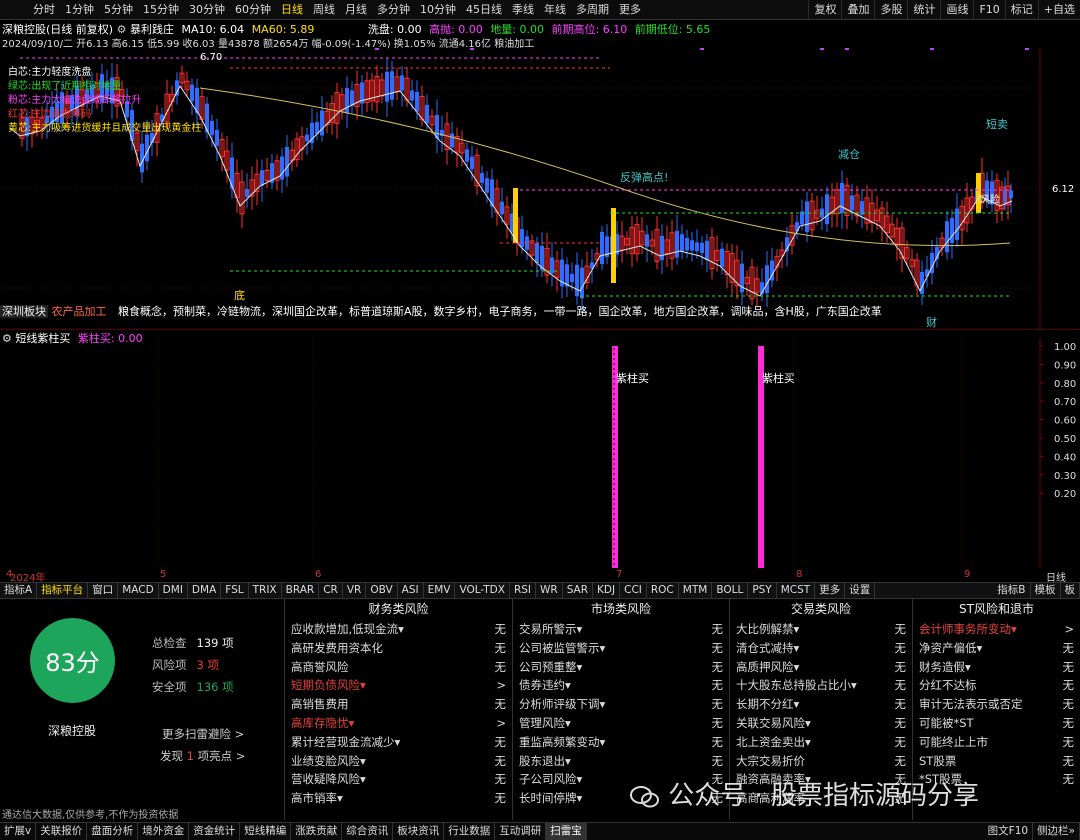 This screenshot has width=1080, height=840. Describe the element at coordinates (821, 685) in the screenshot. I see `risk-item: 十大股东总持股占比小▾ 无` at that location.